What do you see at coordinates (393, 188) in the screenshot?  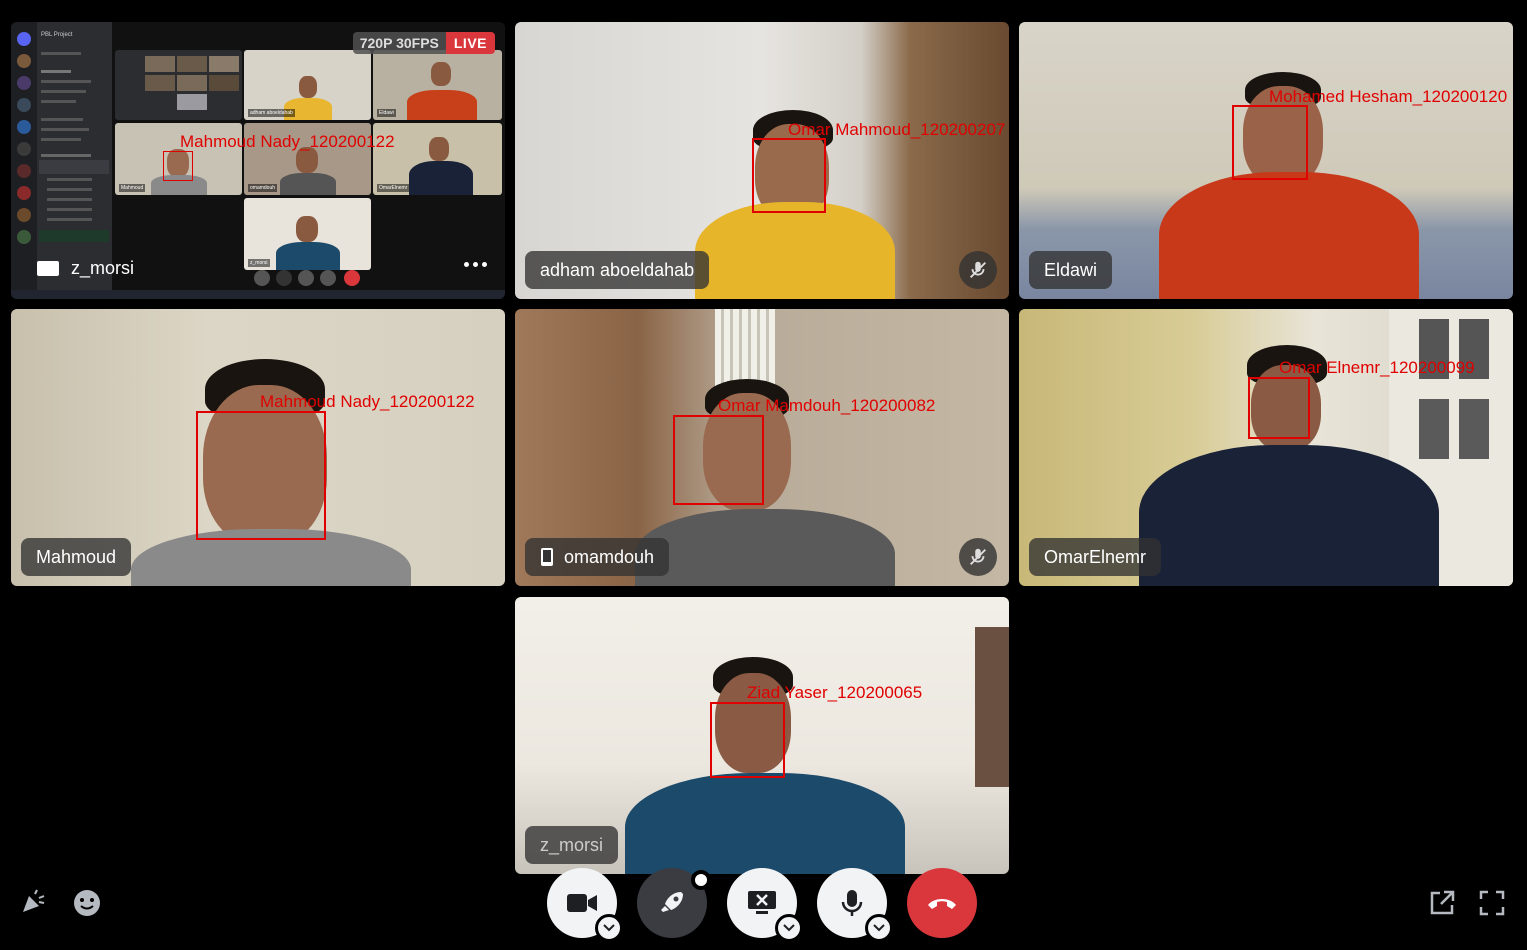 I see `shared-name-omarelnemr: OmarElnemr` at bounding box center [393, 188].